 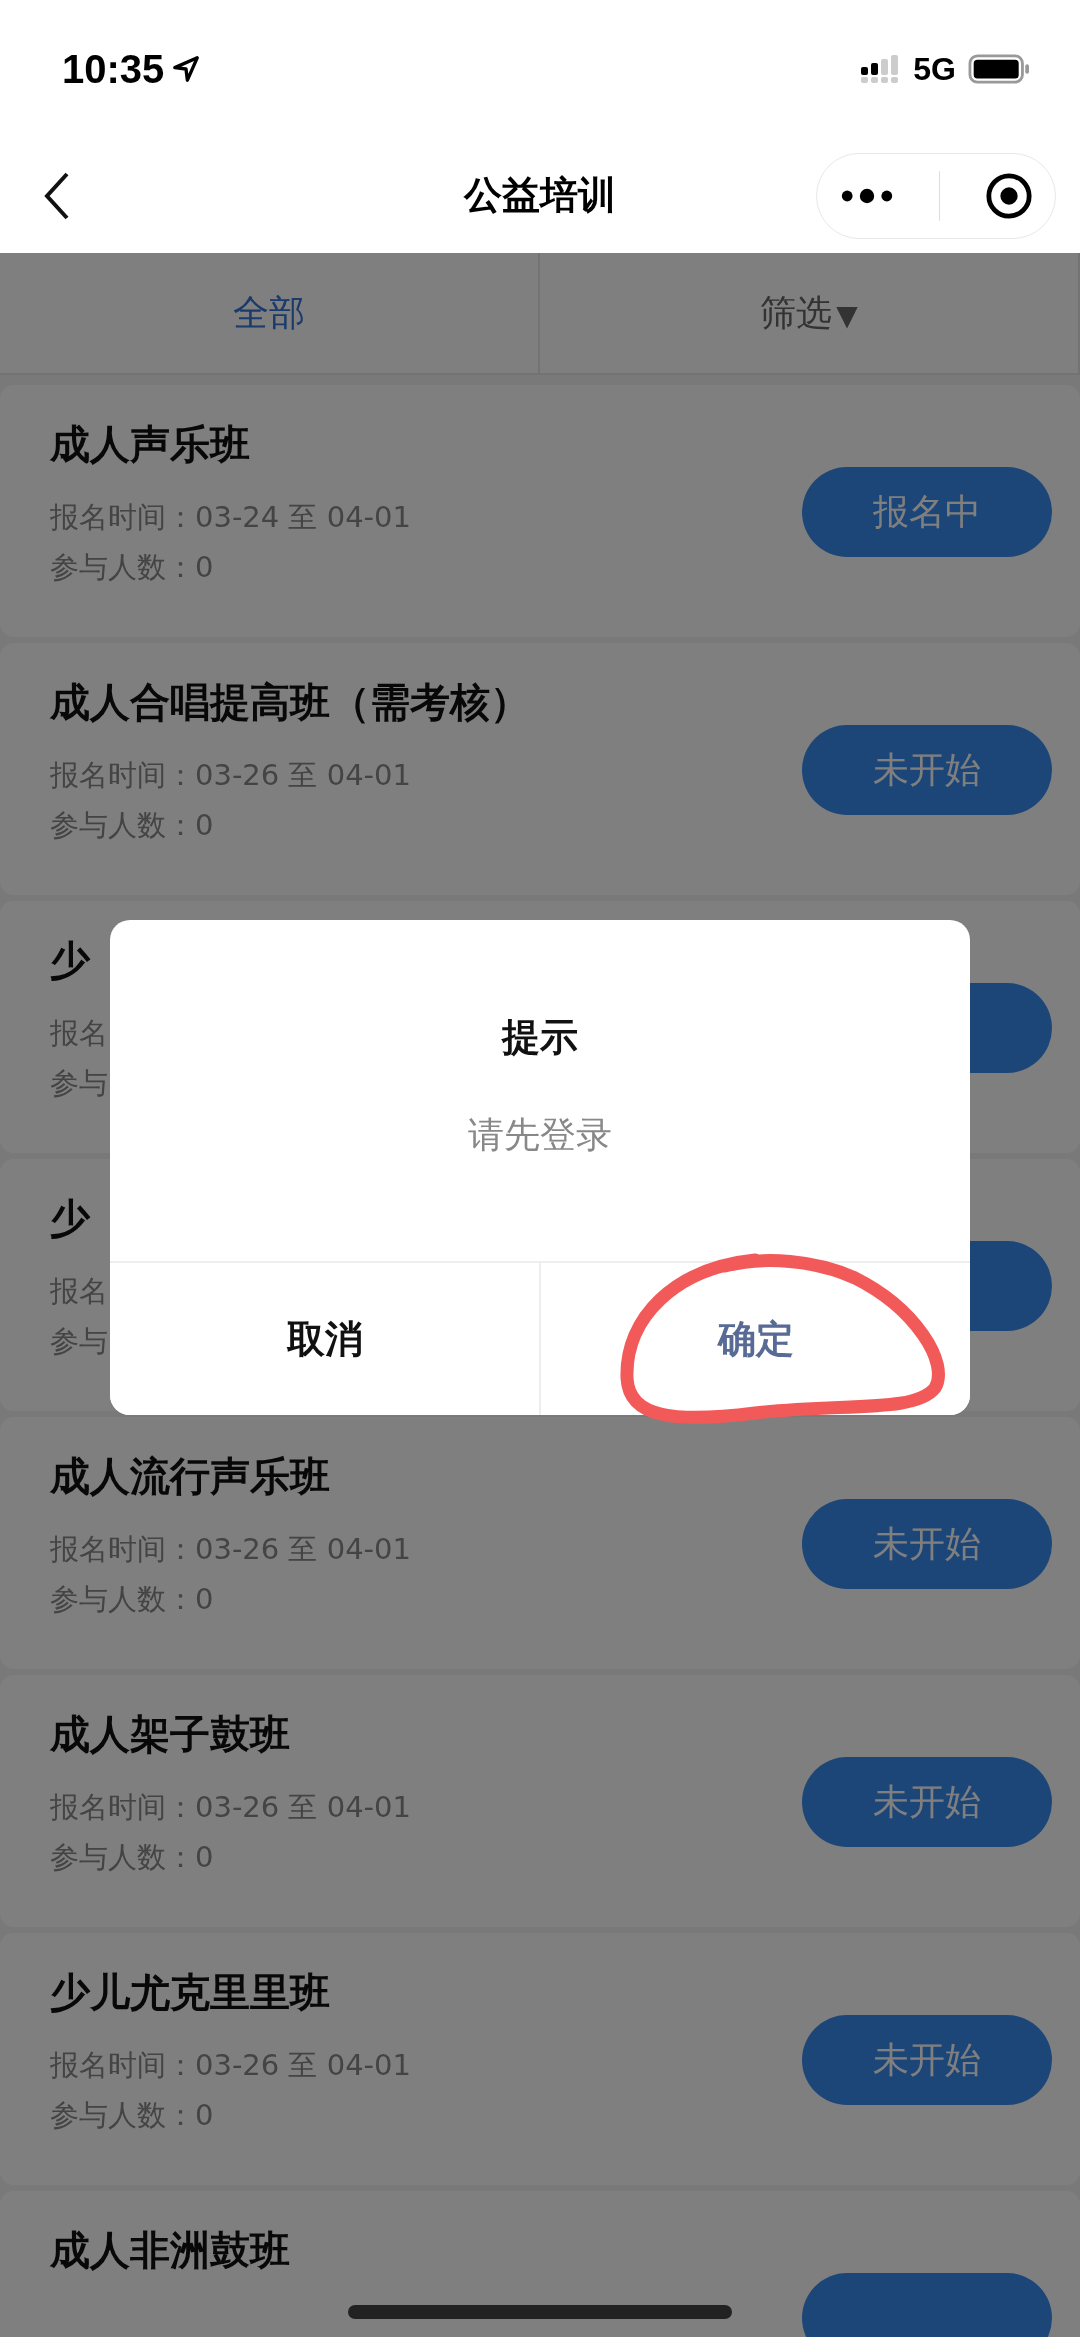 What do you see at coordinates (540, 1801) in the screenshot?
I see `course-card: 成人架子鼓班 报名时间：03-26 至 04-01 参与人数：0 未开始` at bounding box center [540, 1801].